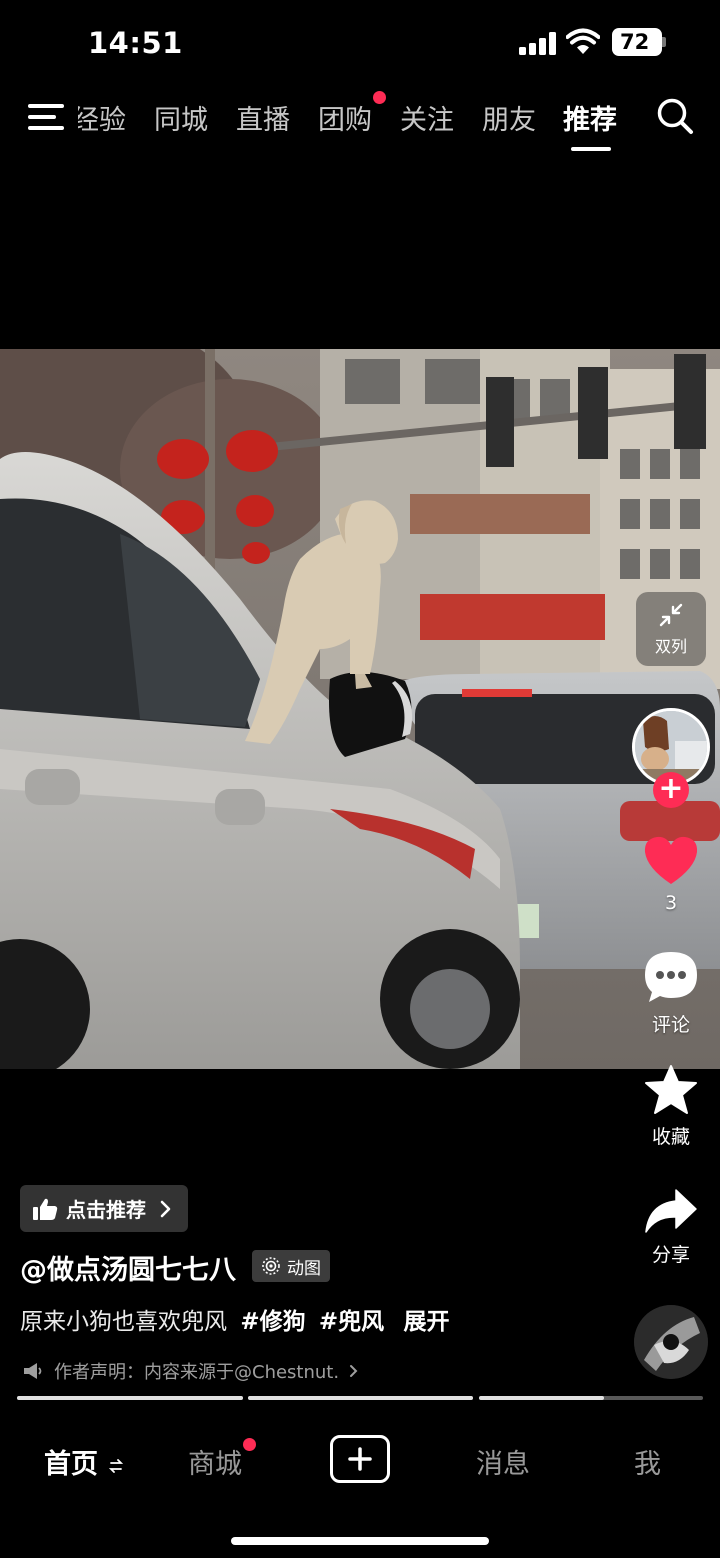  What do you see at coordinates (675, 116) in the screenshot?
I see `search-icon` at bounding box center [675, 116].